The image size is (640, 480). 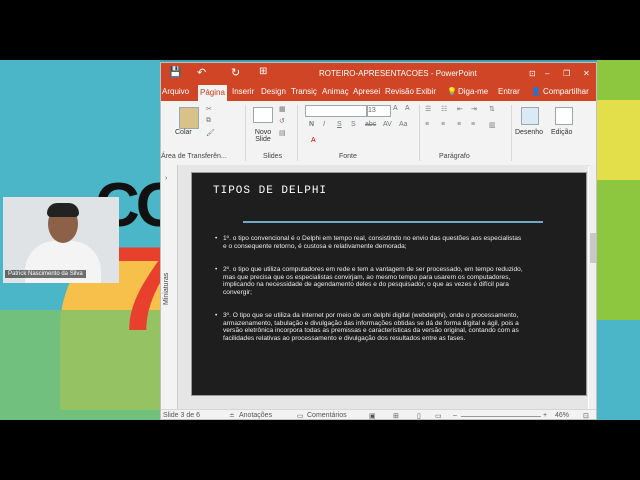 I want to click on copy-icon: ⧉, so click(x=208, y=121).